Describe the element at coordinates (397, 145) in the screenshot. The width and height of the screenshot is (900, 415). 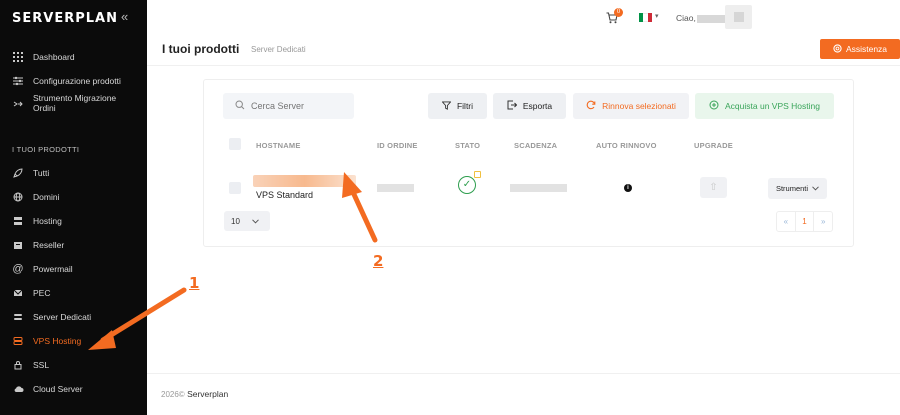
I see `col-id-ordine: ID ORDINE` at that location.